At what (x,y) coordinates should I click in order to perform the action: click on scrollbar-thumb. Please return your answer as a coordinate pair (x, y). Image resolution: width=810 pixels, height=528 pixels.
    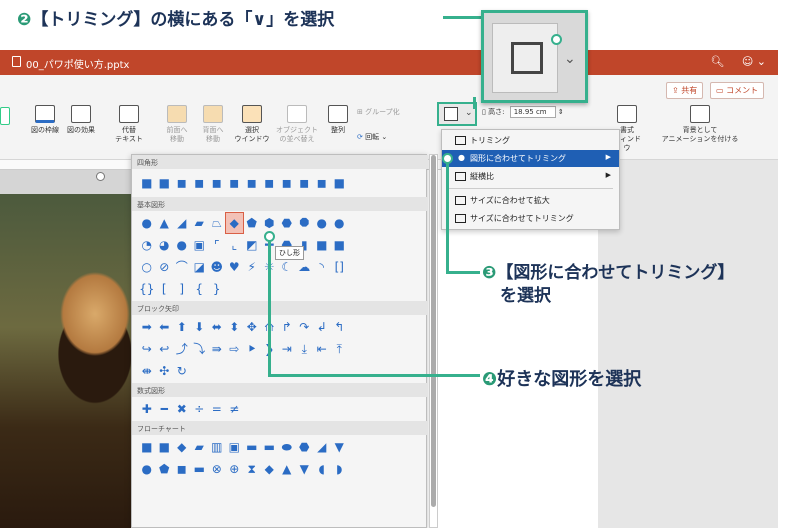
    Looking at the image, I should click on (433, 331).